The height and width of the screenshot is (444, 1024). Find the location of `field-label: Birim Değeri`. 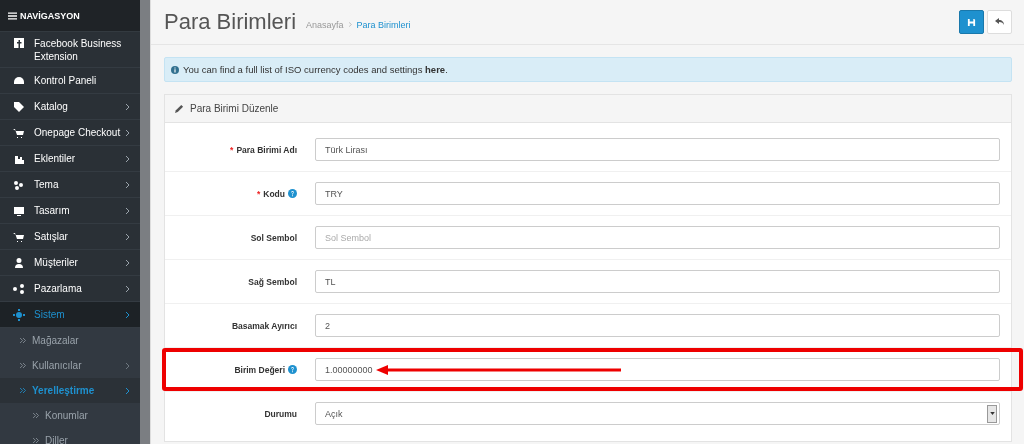

field-label: Birim Değeri is located at coordinates (259, 369).